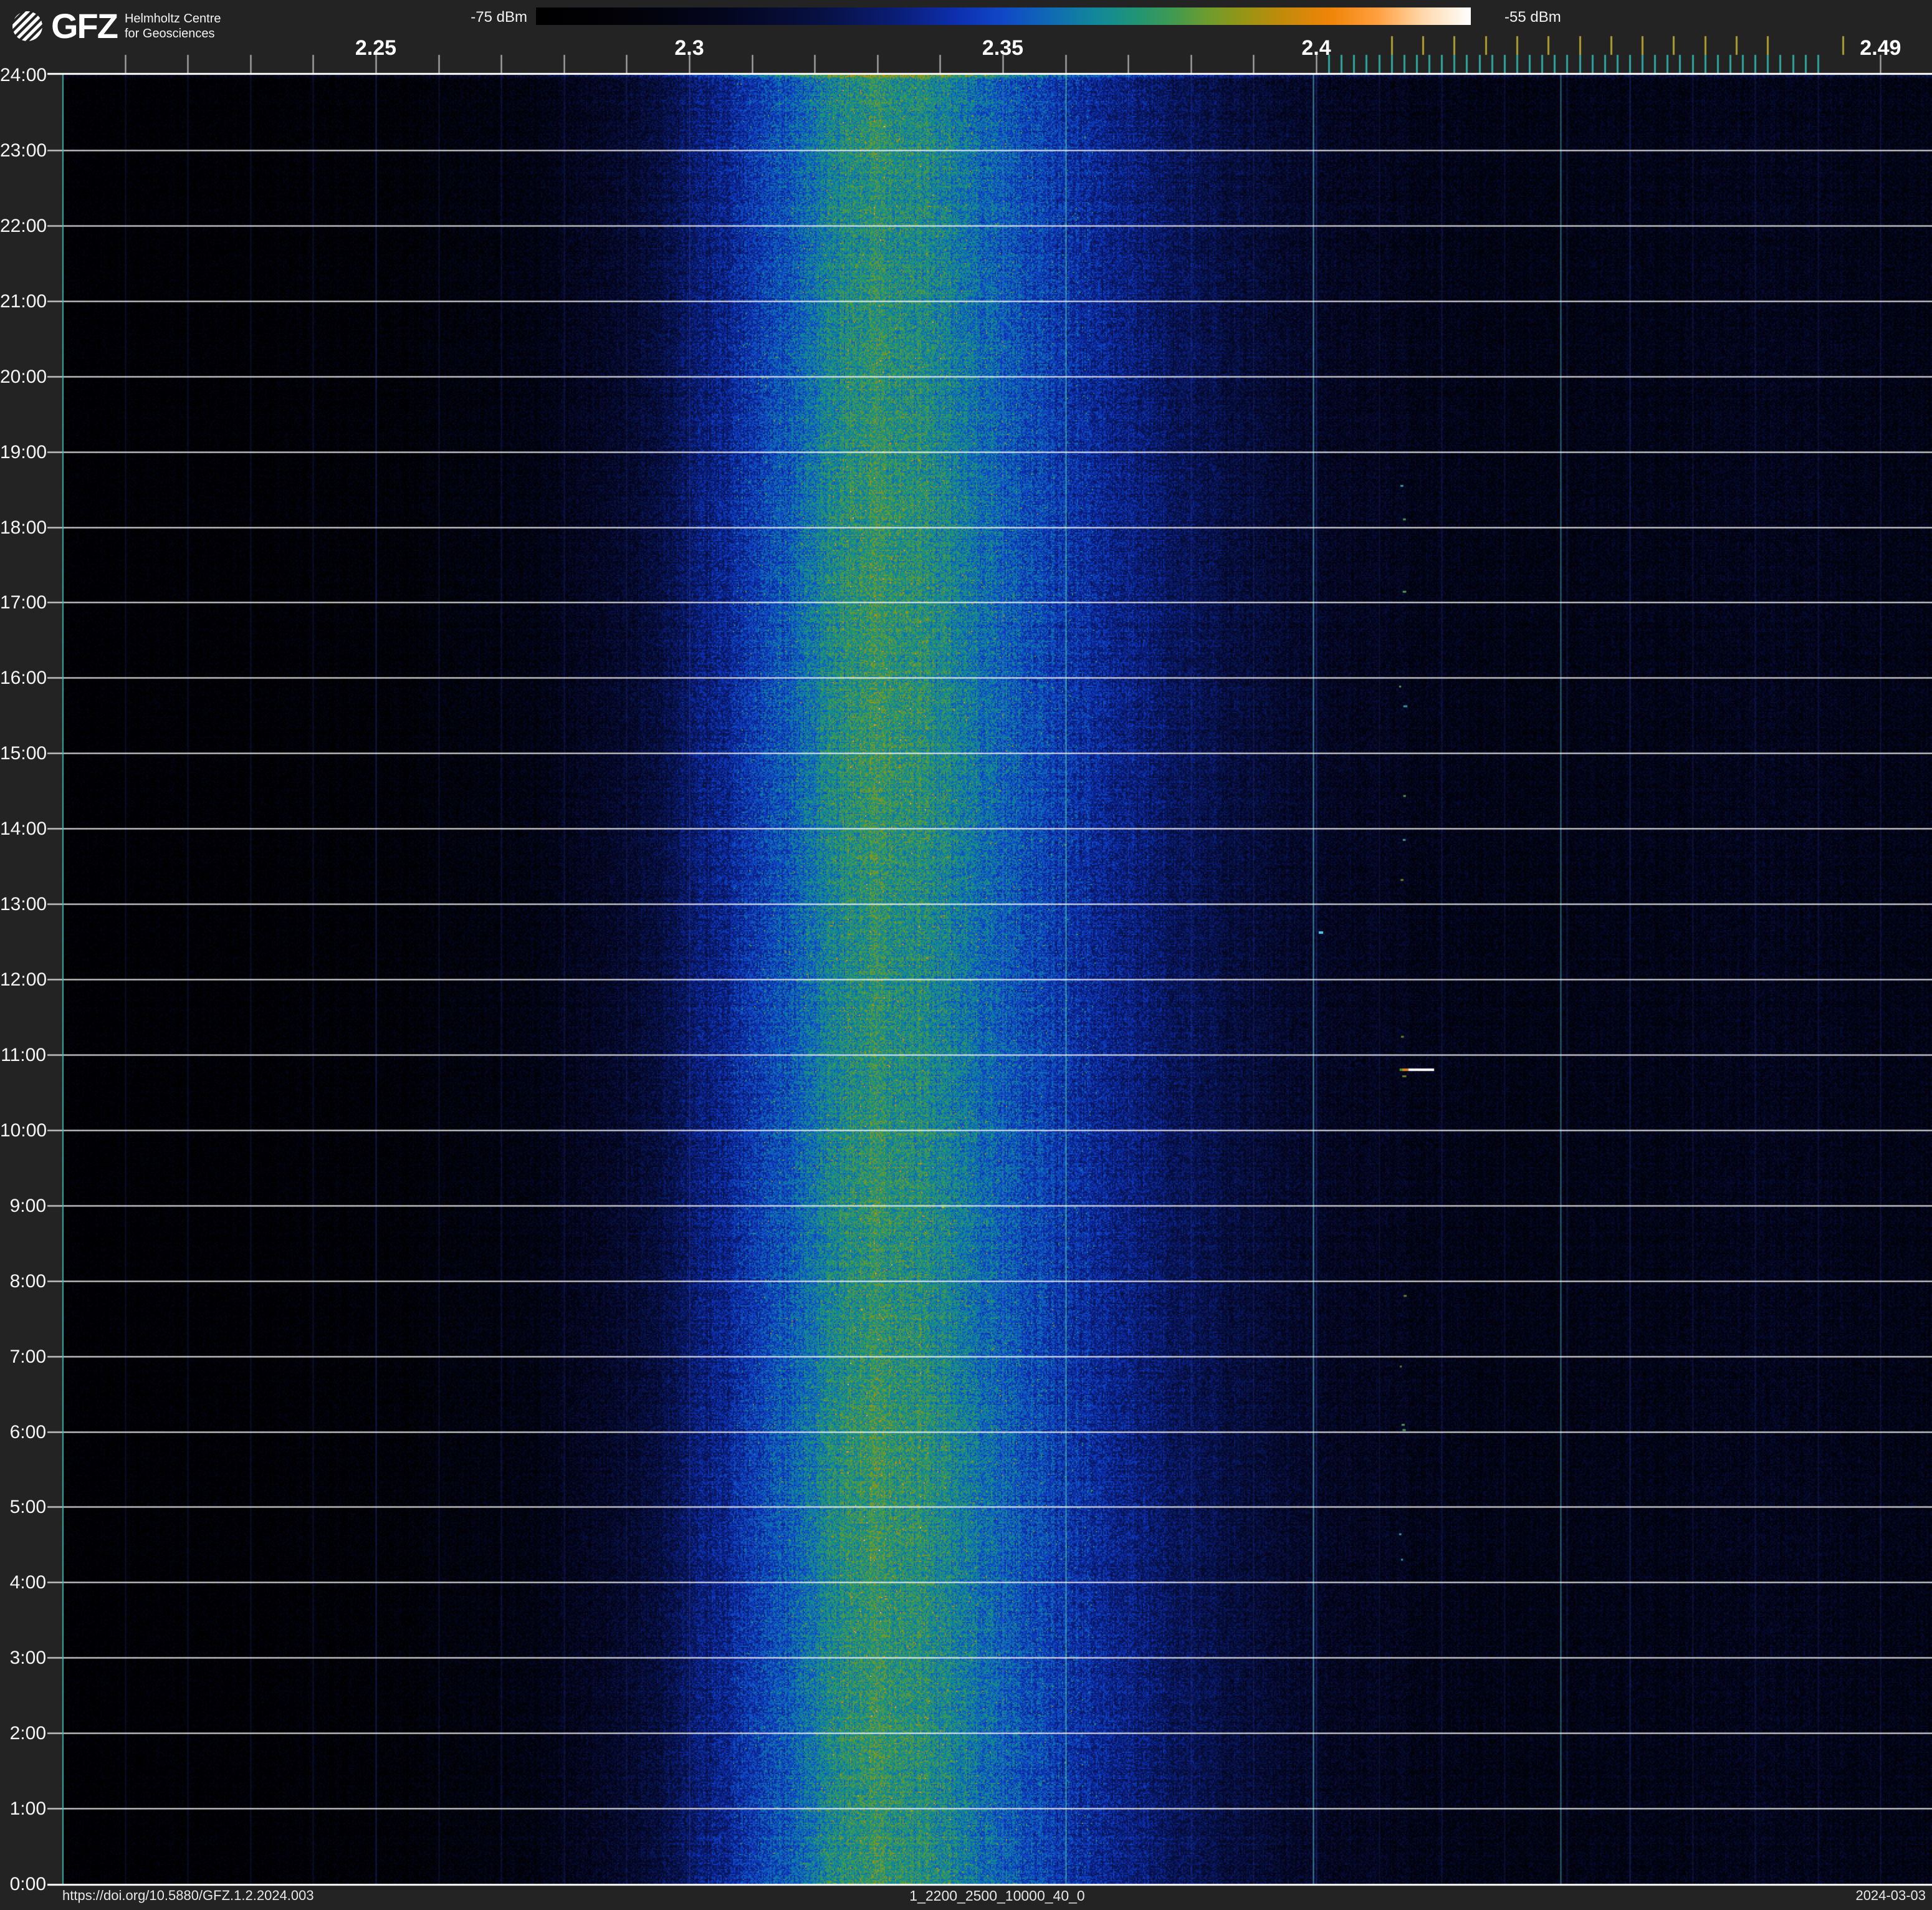 This screenshot has height=1910, width=1932. Describe the element at coordinates (1316, 48) in the screenshot. I see `freq-label-2.4: 2.4` at that location.